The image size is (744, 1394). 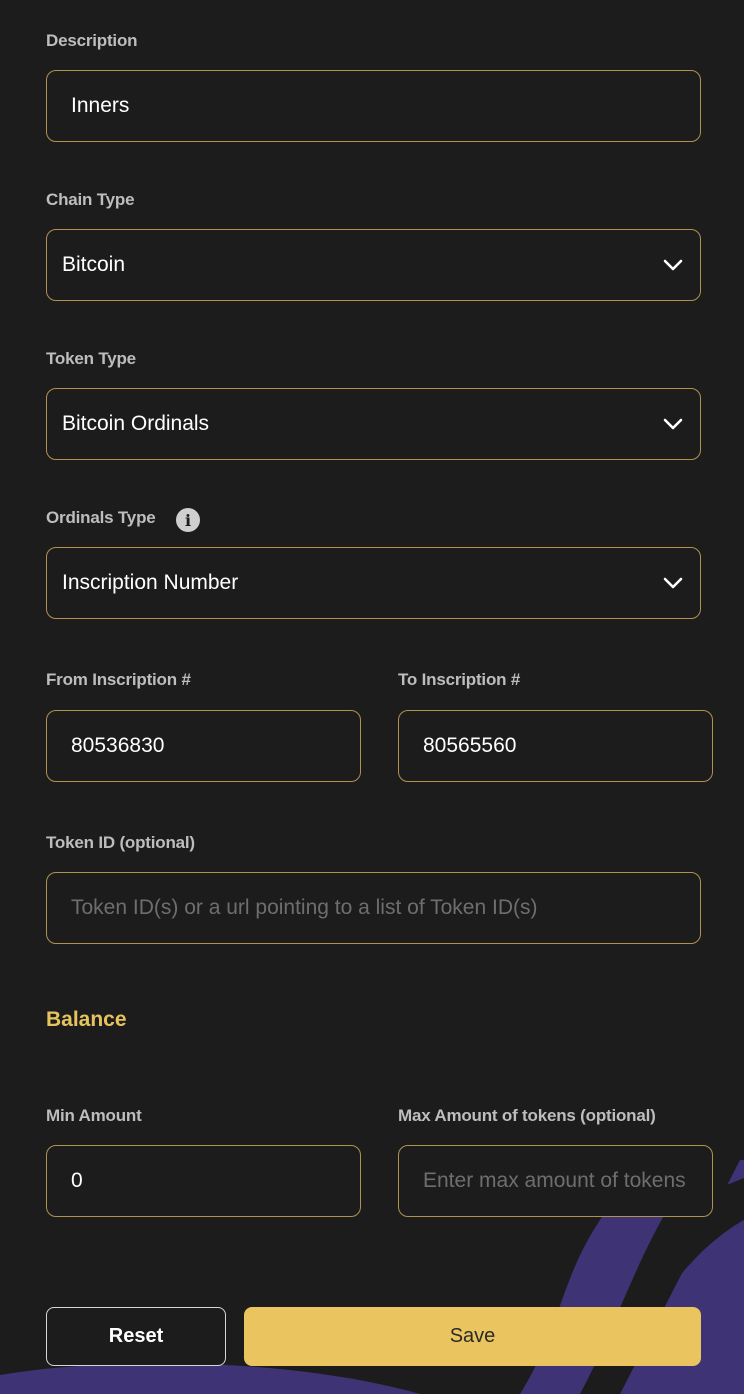 I want to click on to-inscription-input, so click(x=555, y=746).